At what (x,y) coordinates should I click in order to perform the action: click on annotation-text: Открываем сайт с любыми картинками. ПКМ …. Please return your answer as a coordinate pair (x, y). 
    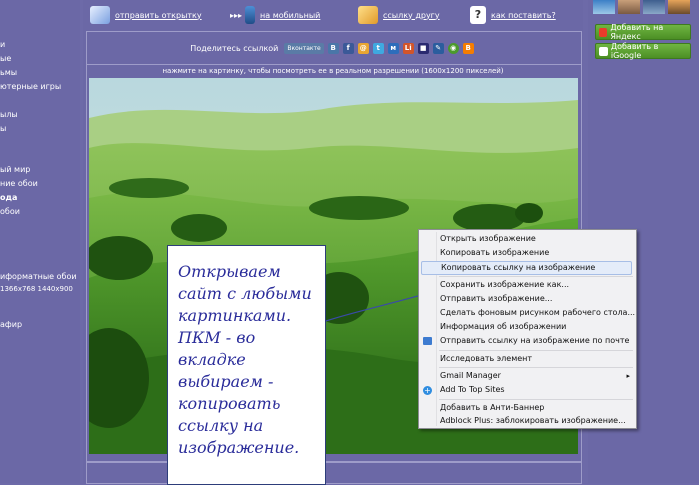
    Looking at the image, I should click on (245, 359).